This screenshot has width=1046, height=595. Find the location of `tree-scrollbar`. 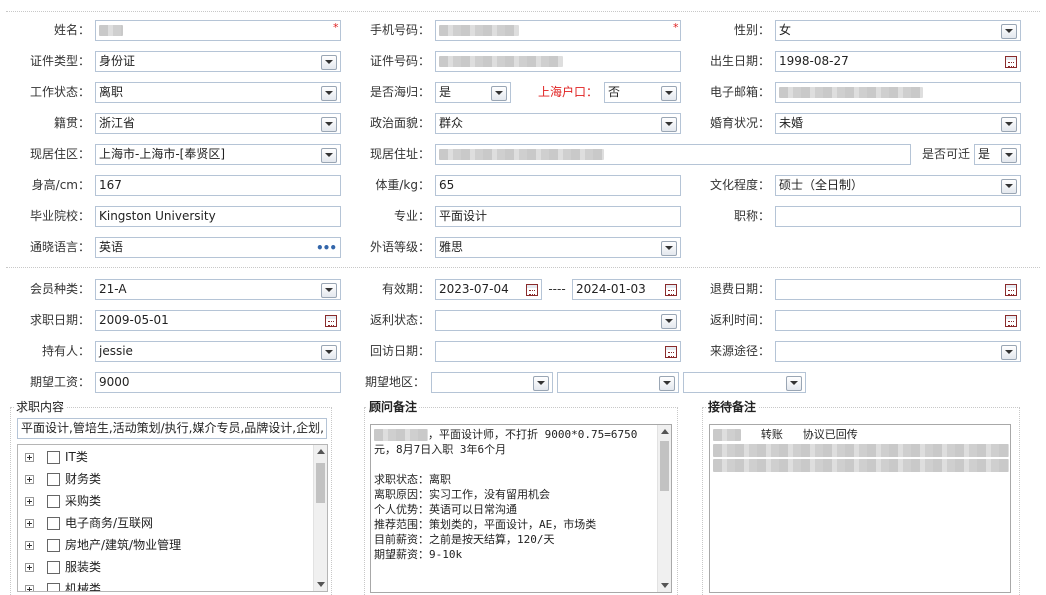

tree-scrollbar is located at coordinates (320, 518).